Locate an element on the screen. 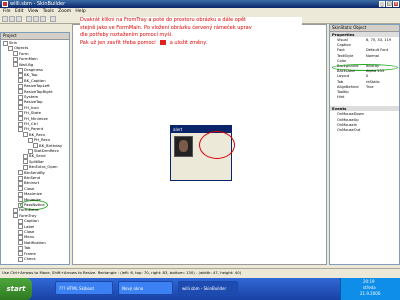 This screenshot has height=300, width=400. system-tray: 20:19 středa 21.9.2006 is located at coordinates (370, 289).